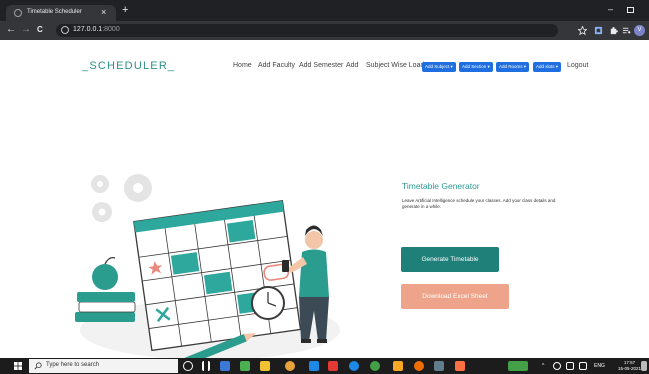 This screenshot has height=374, width=649. What do you see at coordinates (629, 362) in the screenshot?
I see `clock-time: 17:57` at bounding box center [629, 362].